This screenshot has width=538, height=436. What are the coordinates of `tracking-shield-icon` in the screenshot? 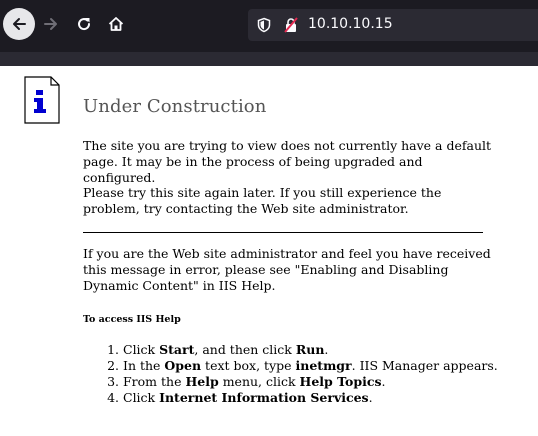 It's located at (264, 25).